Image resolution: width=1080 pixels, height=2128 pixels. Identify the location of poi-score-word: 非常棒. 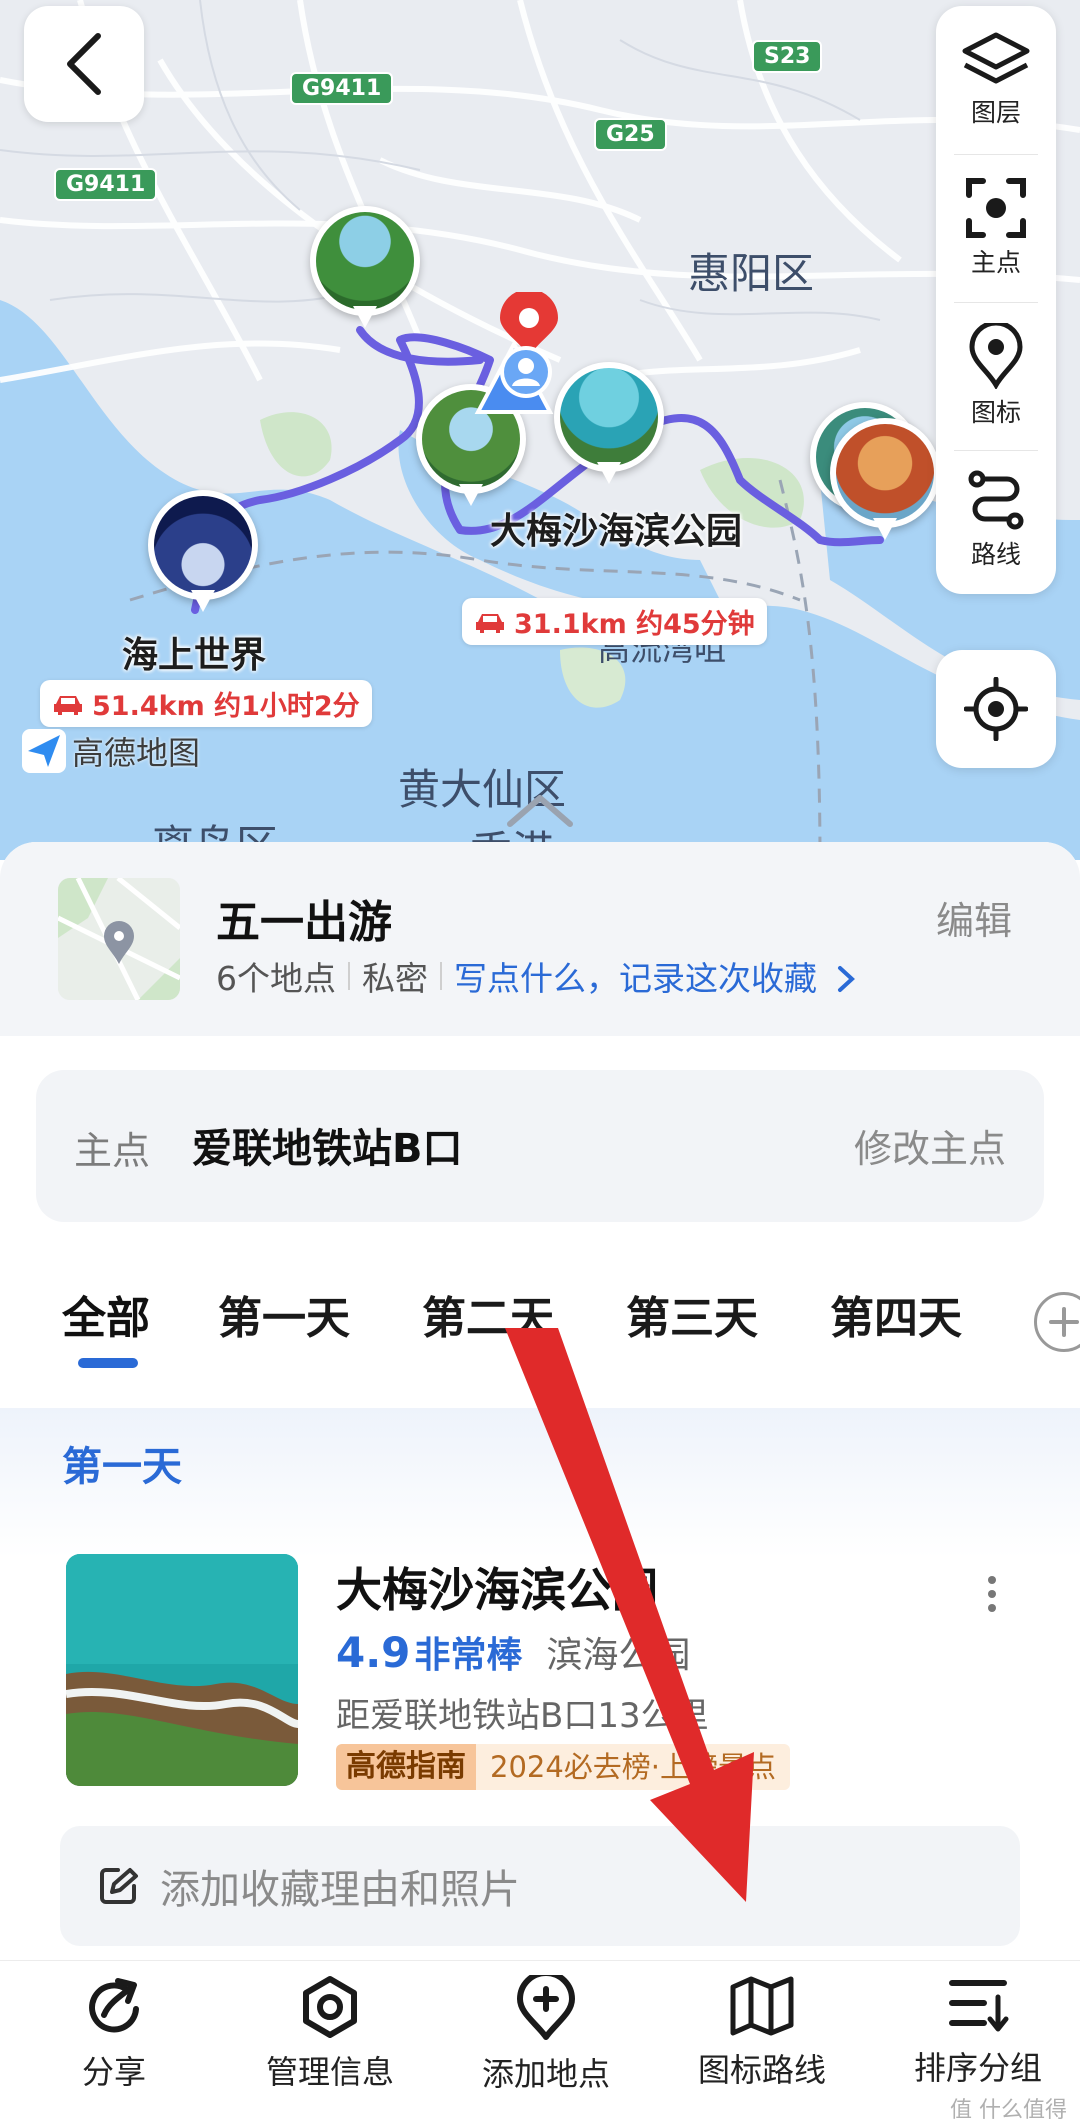
(468, 1655).